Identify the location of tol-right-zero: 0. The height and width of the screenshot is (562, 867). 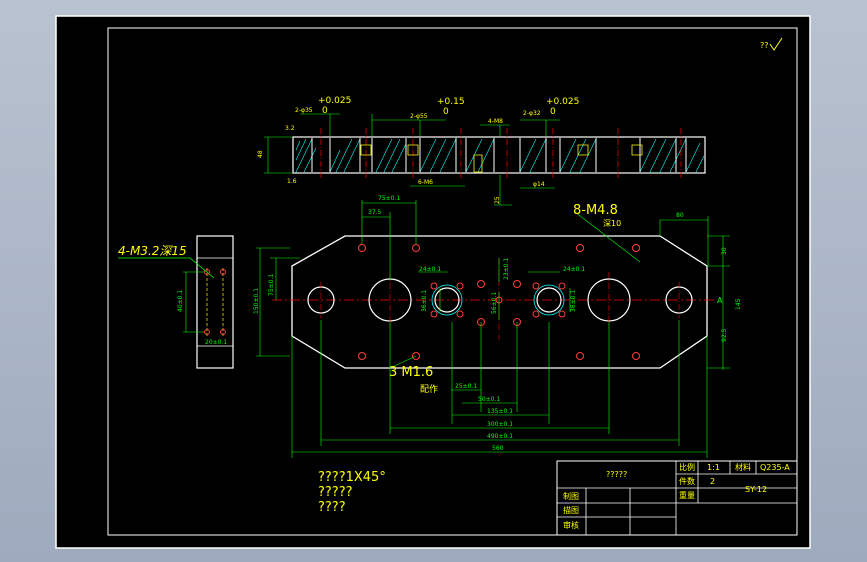
(553, 112).